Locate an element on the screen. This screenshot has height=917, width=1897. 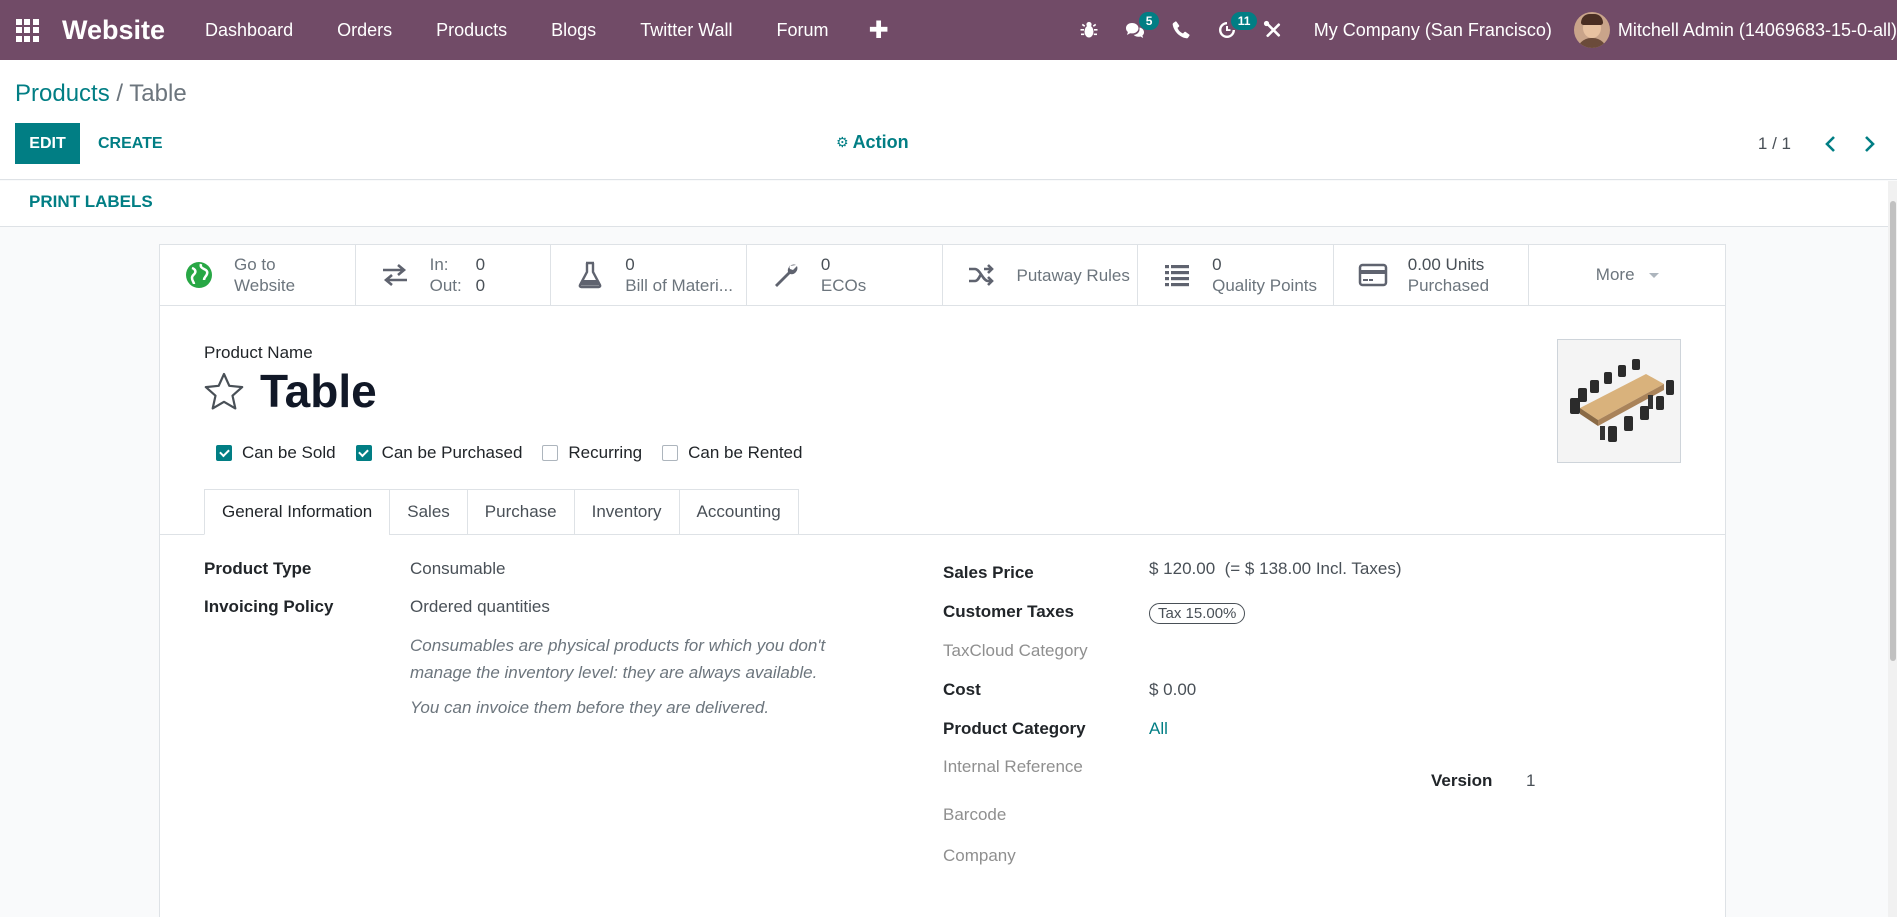
product-name: Table is located at coordinates (318, 391).